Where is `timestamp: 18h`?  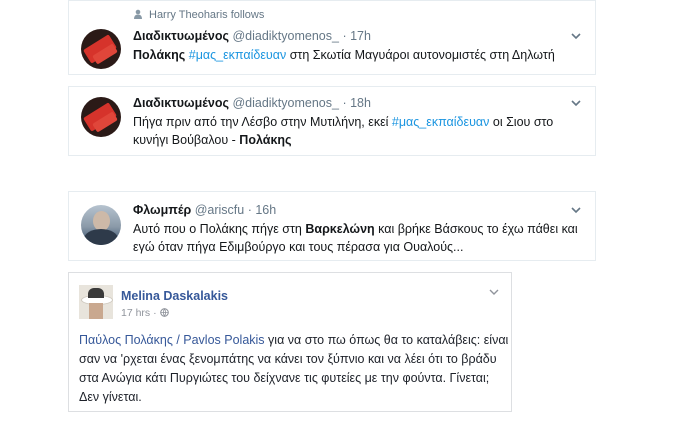
timestamp: 18h is located at coordinates (360, 103).